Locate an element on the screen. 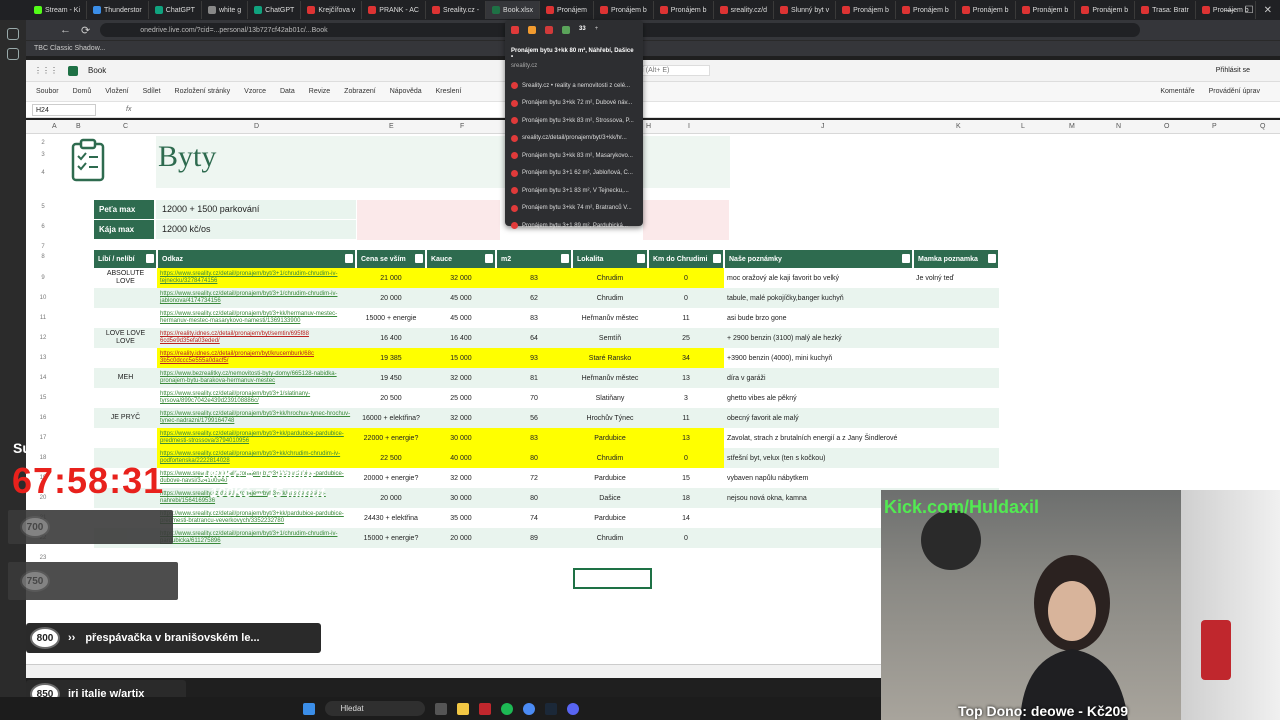 The image size is (1280, 720). add-tab-icon: + is located at coordinates (597, 30).